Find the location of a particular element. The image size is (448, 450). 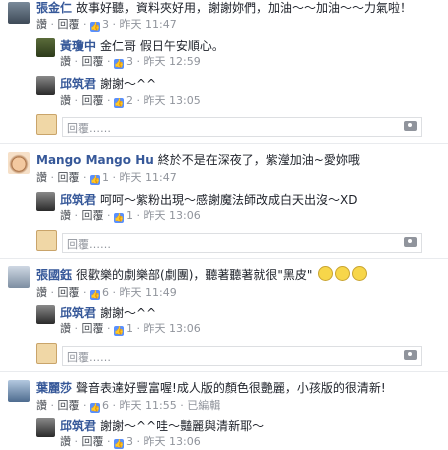

avatar-ye-lisha is located at coordinates (19, 391).